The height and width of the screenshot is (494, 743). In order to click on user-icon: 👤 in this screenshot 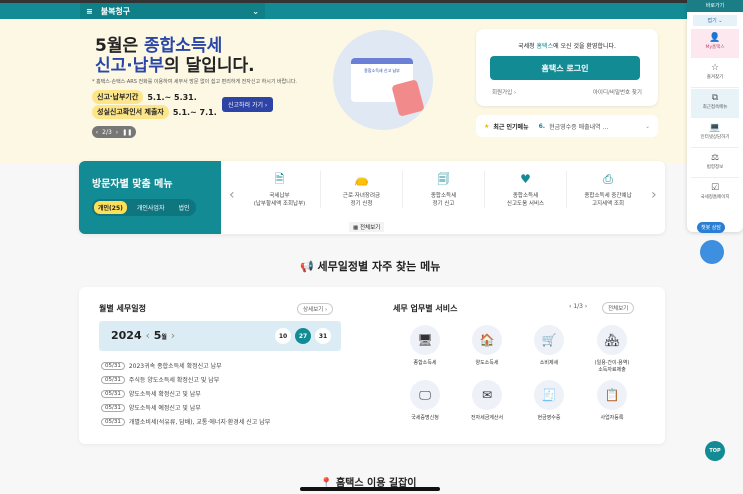, I will do `click(715, 38)`.